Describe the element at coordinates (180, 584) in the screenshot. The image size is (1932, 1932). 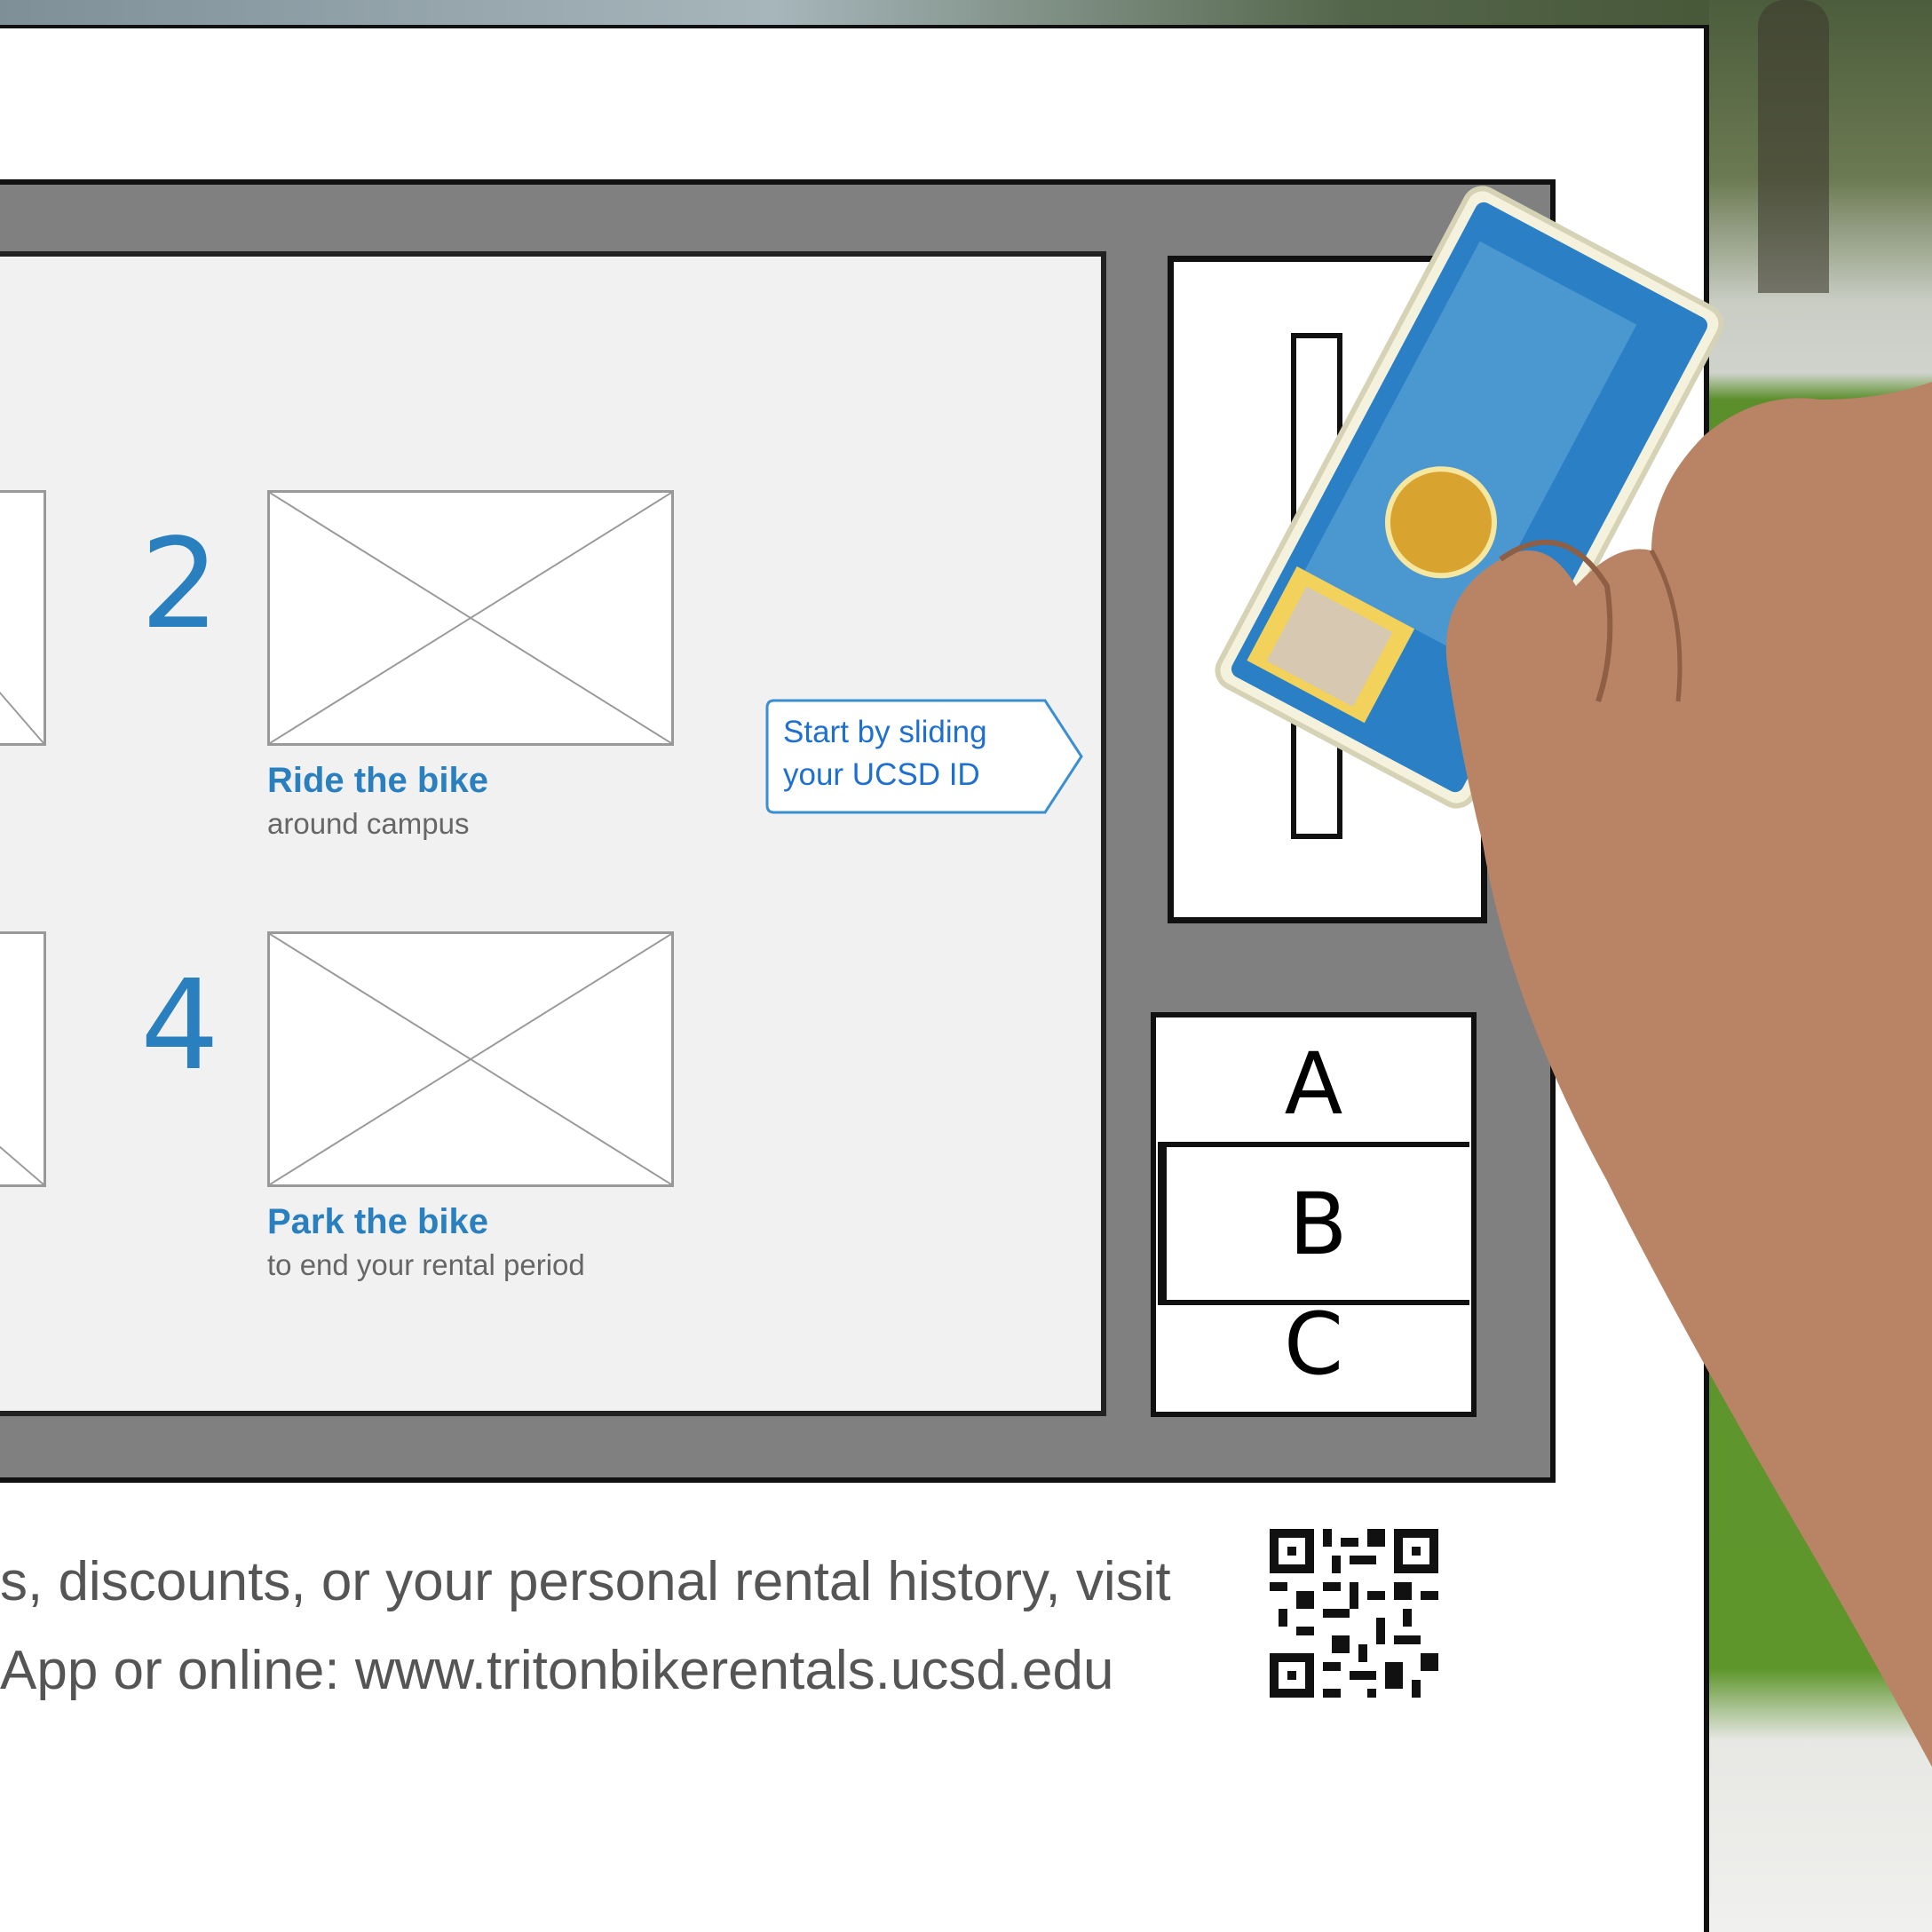
I see `step-2-number: 2` at that location.